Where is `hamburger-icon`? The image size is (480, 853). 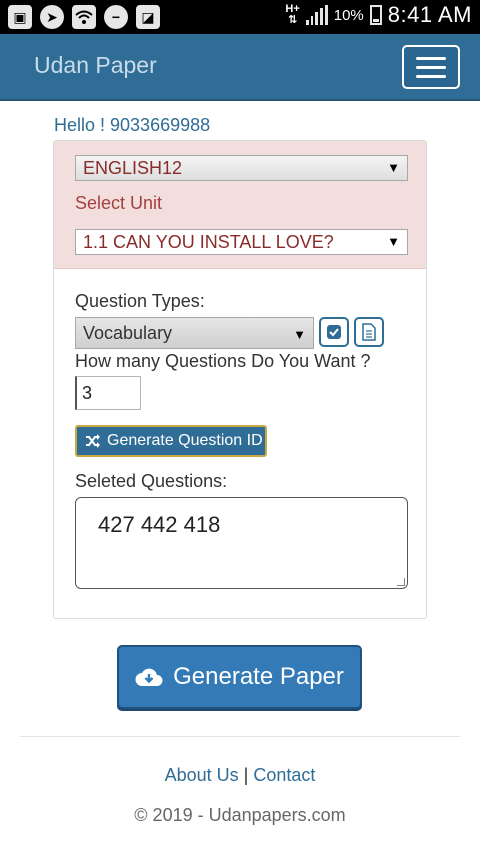 hamburger-icon is located at coordinates (431, 58).